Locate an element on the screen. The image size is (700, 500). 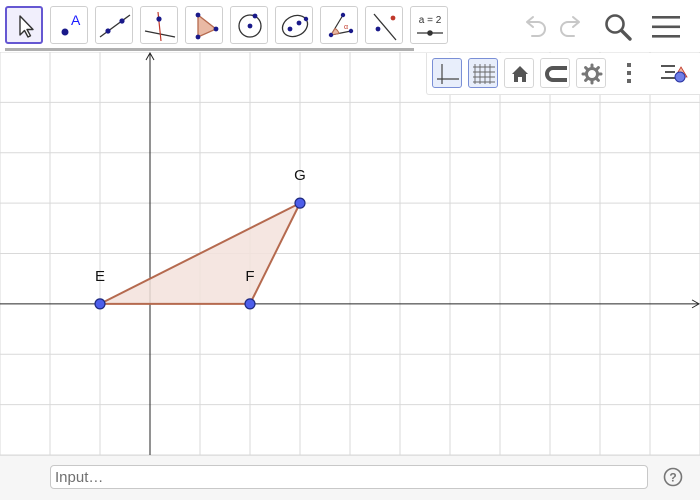
reflect-icon is located at coordinates (385, 27).